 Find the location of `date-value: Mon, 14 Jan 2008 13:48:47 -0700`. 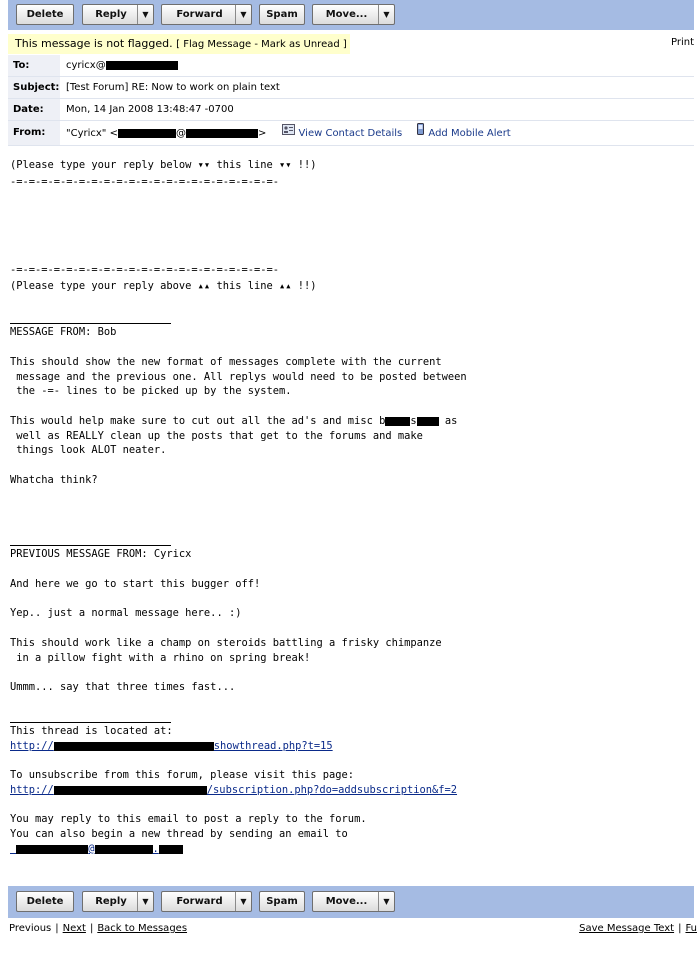

date-value: Mon, 14 Jan 2008 13:48:47 -0700 is located at coordinates (150, 109).